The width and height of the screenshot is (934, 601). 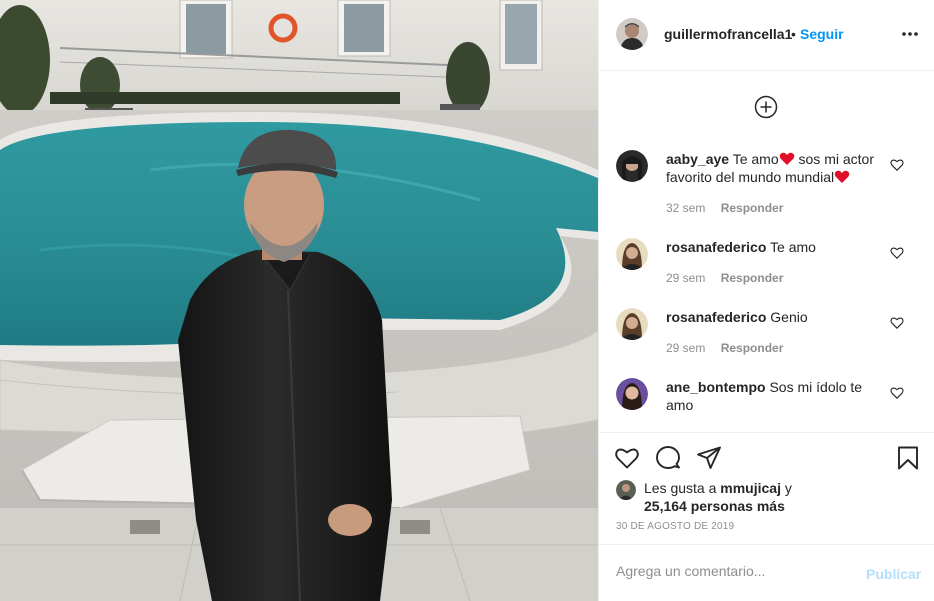 I want to click on bookmark-icon, so click(x=908, y=458).